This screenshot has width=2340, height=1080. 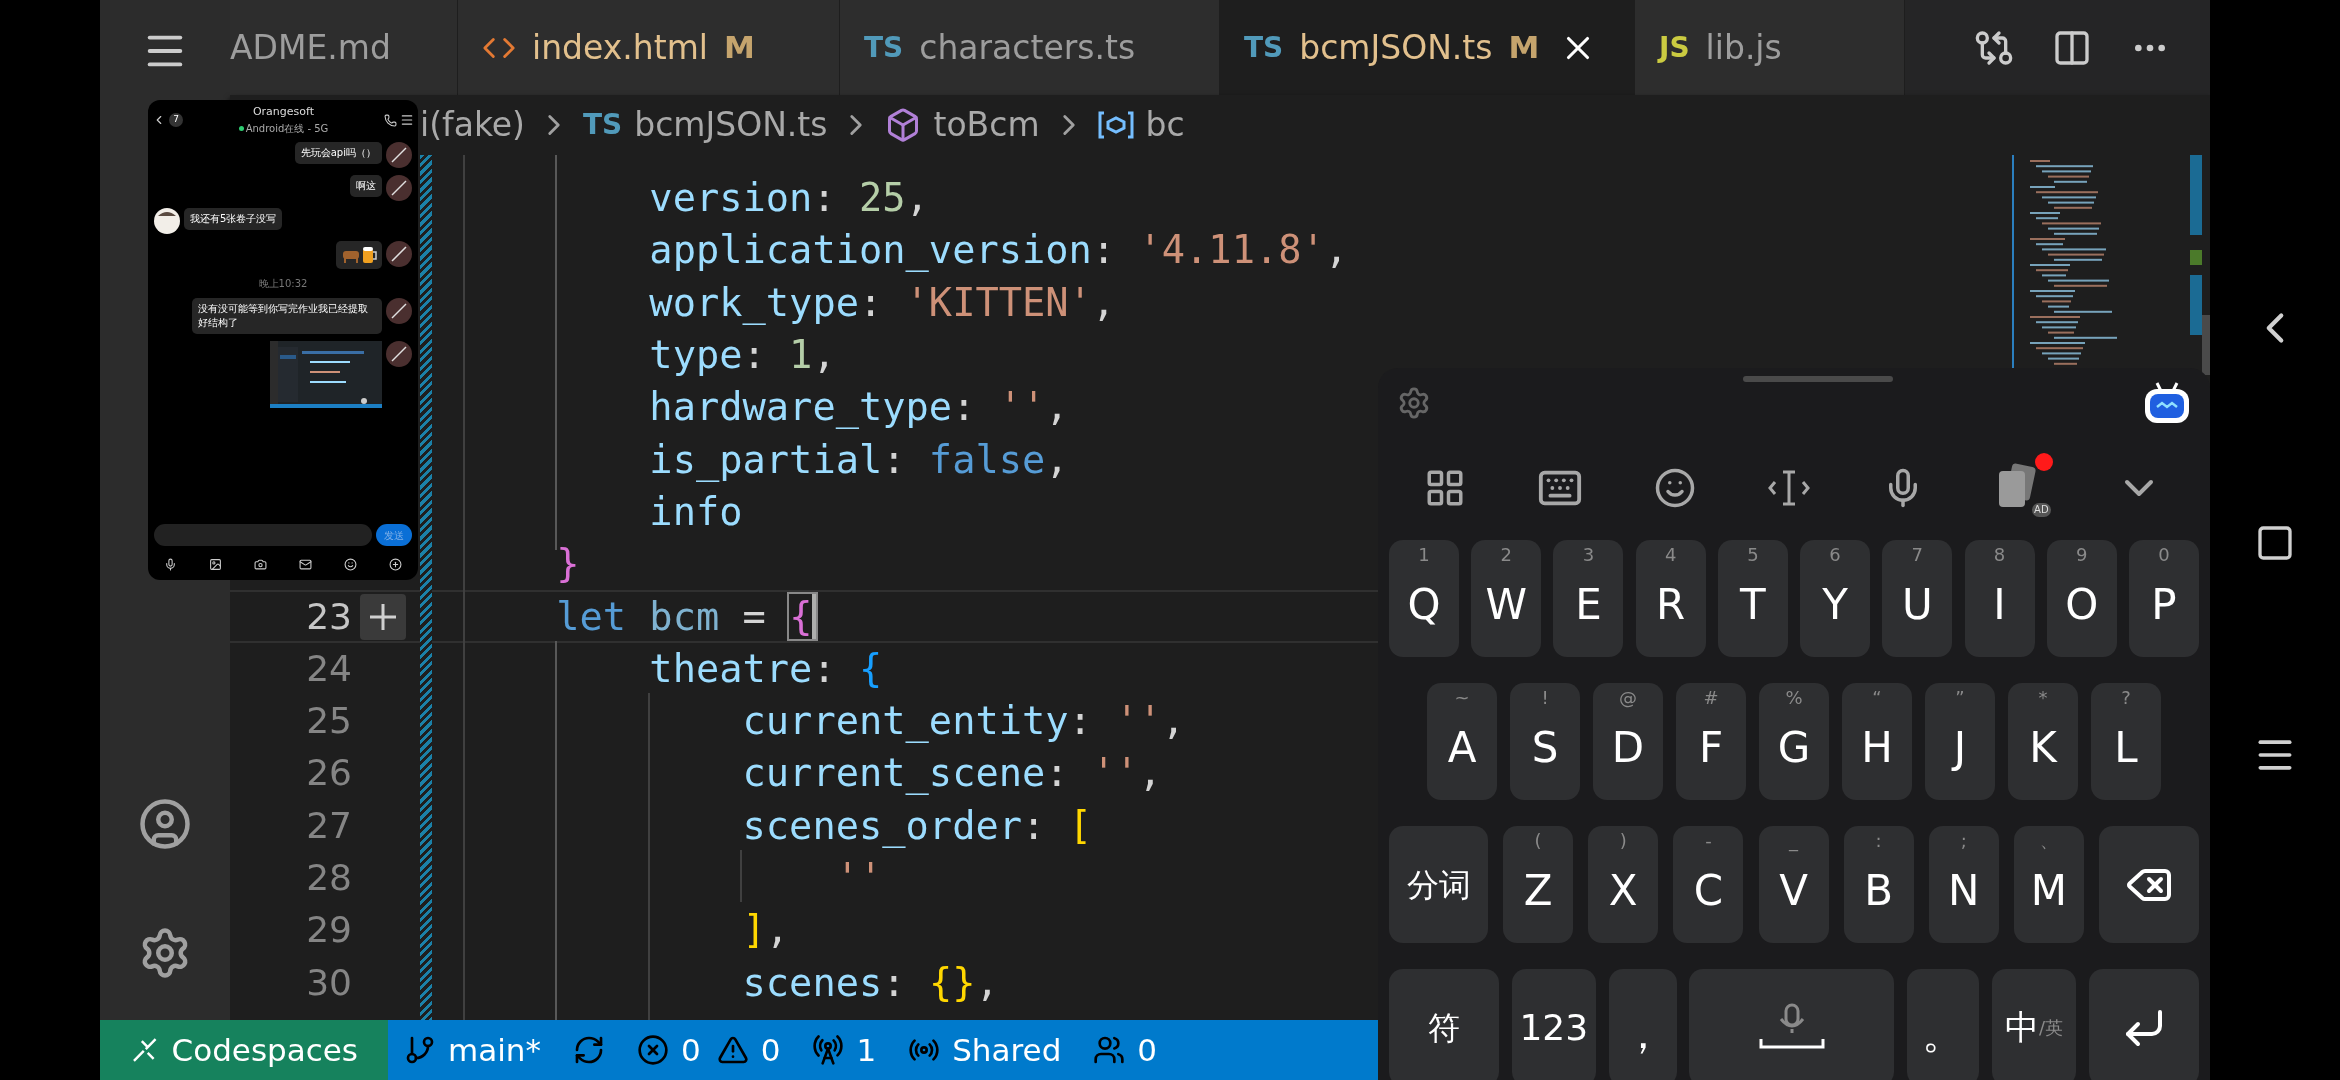 I want to click on keyboard-key: 9 O, so click(x=2081, y=598).